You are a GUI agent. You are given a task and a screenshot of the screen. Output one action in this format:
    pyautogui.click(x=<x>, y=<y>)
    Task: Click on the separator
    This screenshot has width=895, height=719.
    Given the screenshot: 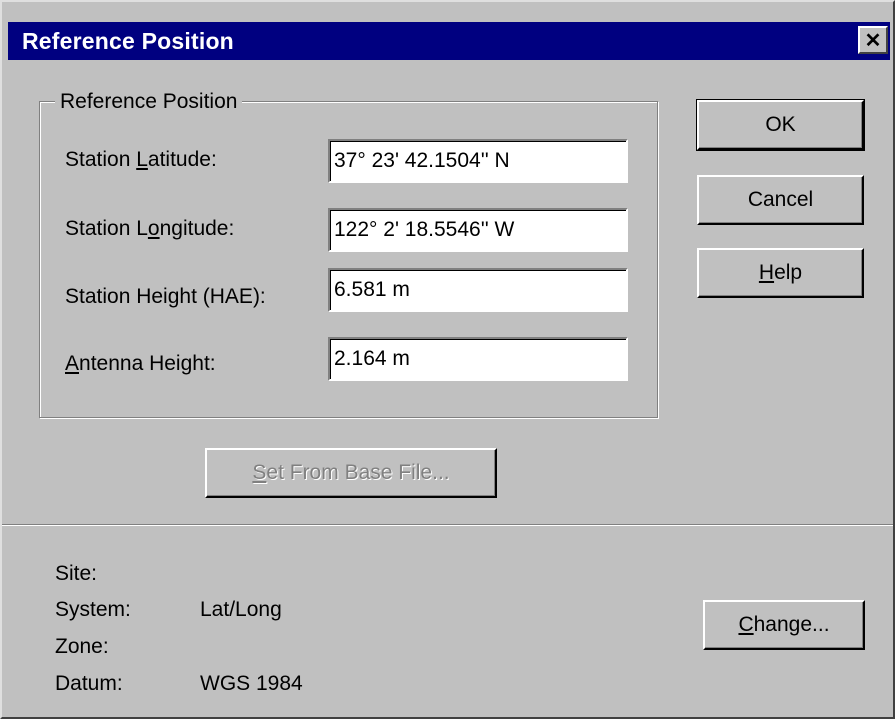 What is the action you would take?
    pyautogui.click(x=447, y=525)
    